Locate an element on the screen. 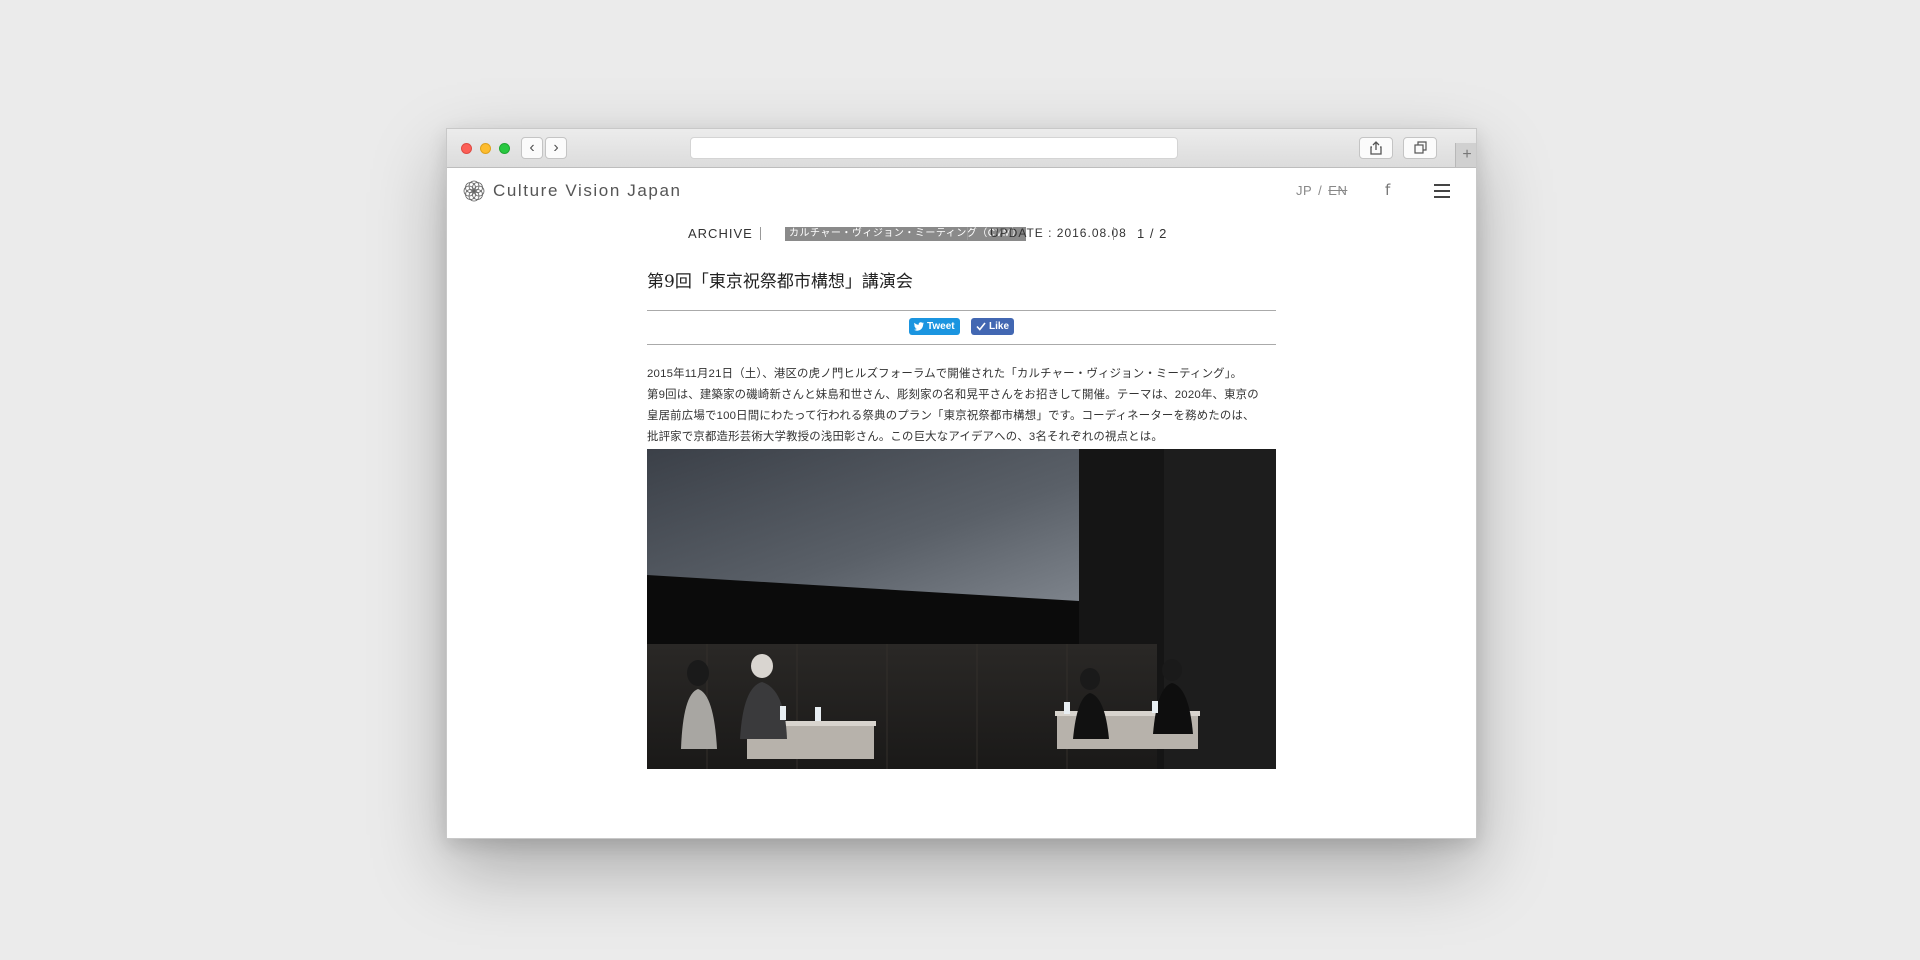 The image size is (1920, 960). browser-toolbar: ‹ › + is located at coordinates (961, 148).